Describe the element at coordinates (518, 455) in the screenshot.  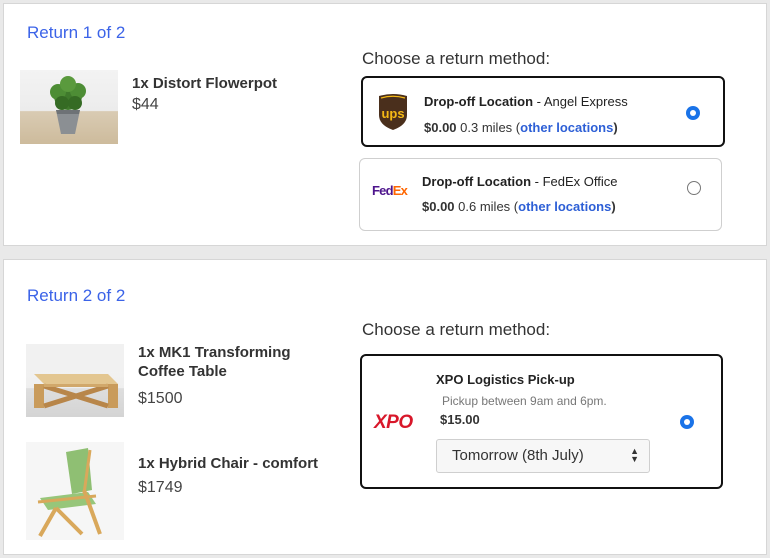
I see `pickup-date-value: Tomorrow (8th July)` at that location.